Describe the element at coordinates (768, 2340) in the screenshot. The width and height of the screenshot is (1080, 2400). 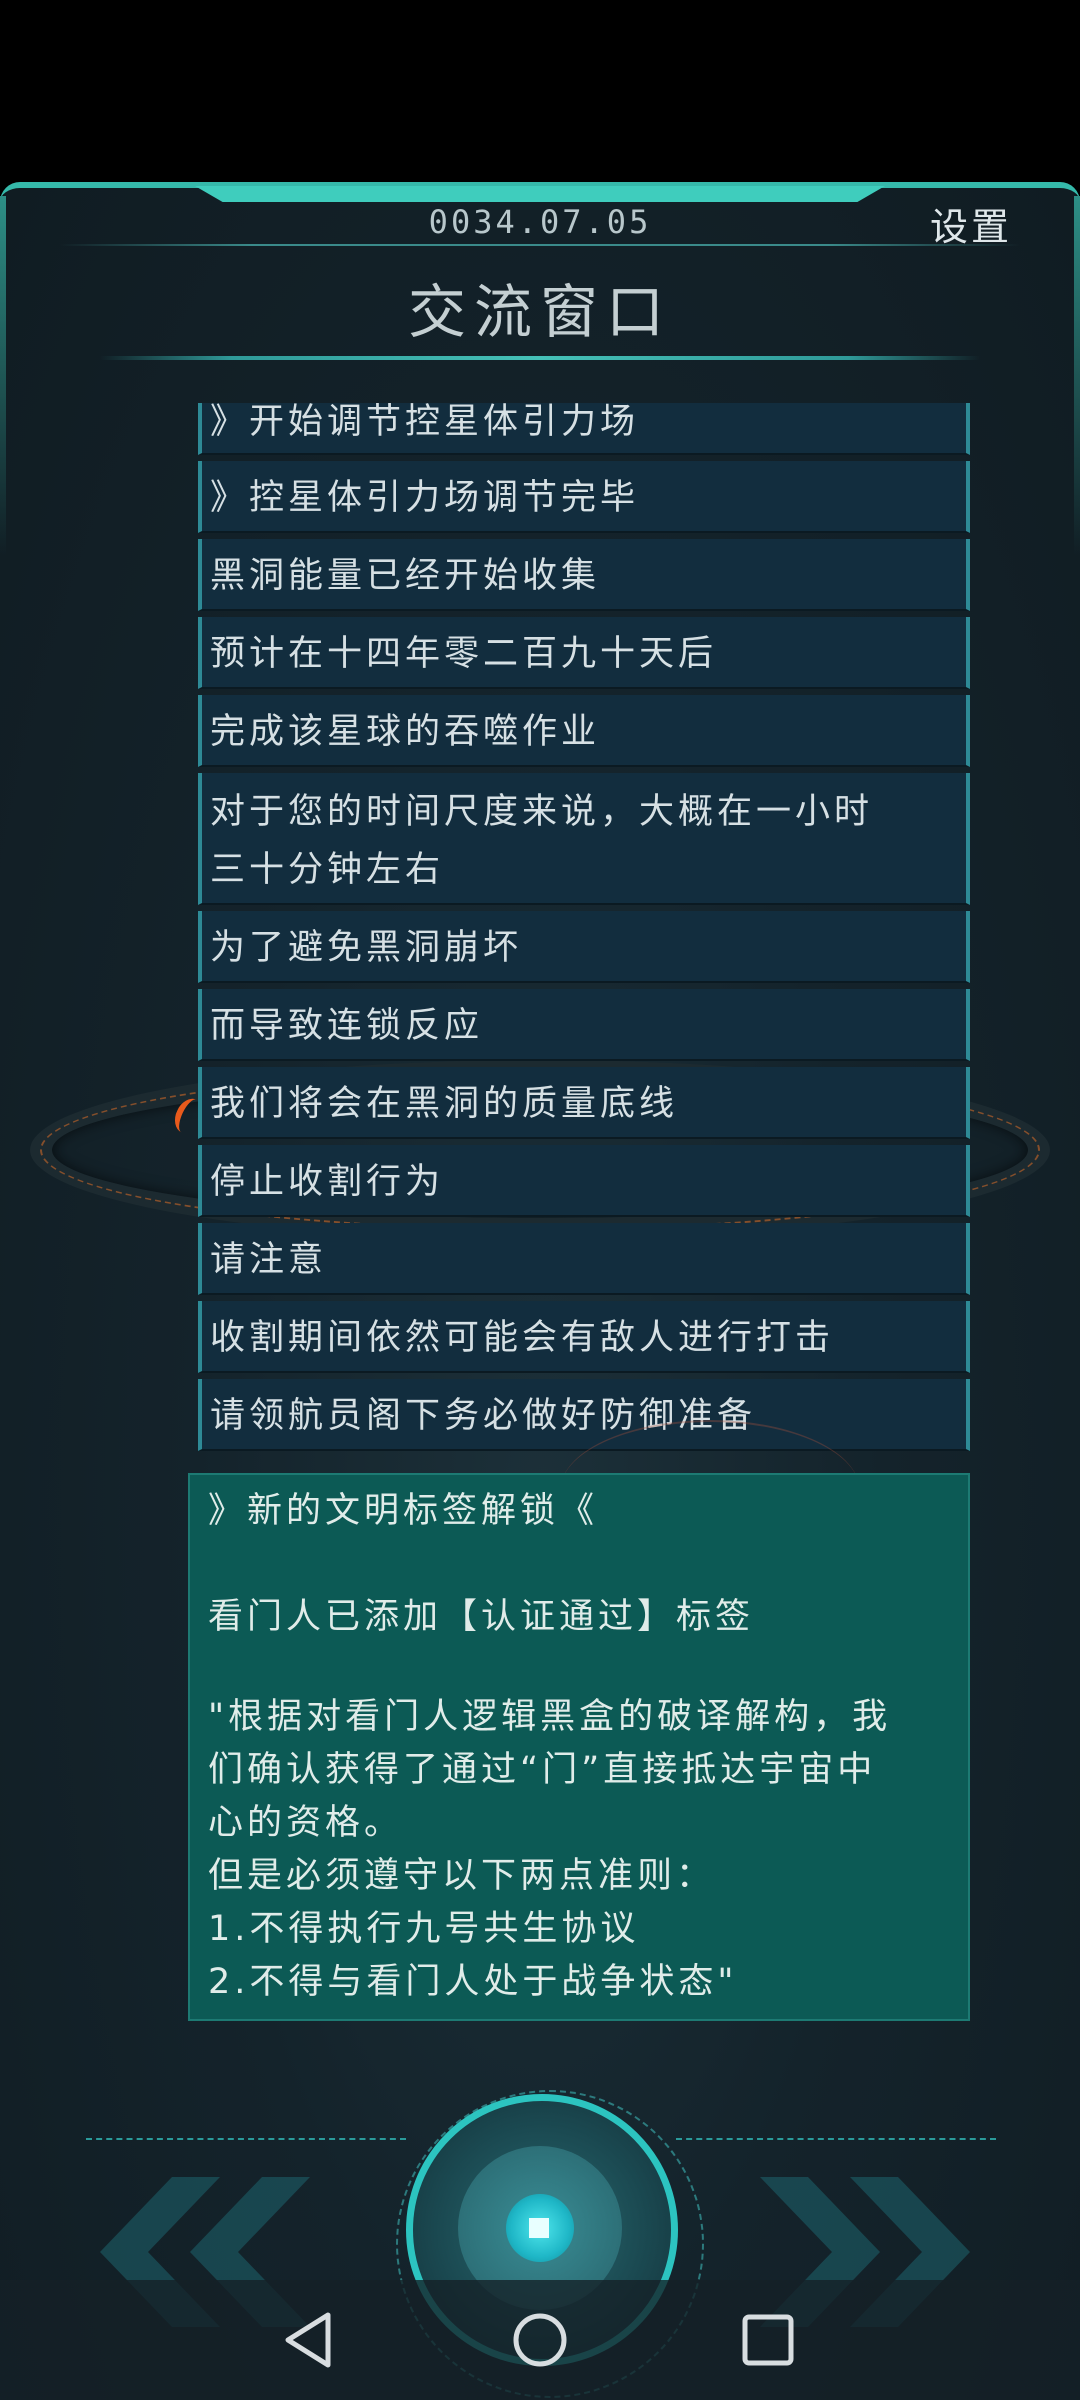
I see `square-recent-icon` at that location.